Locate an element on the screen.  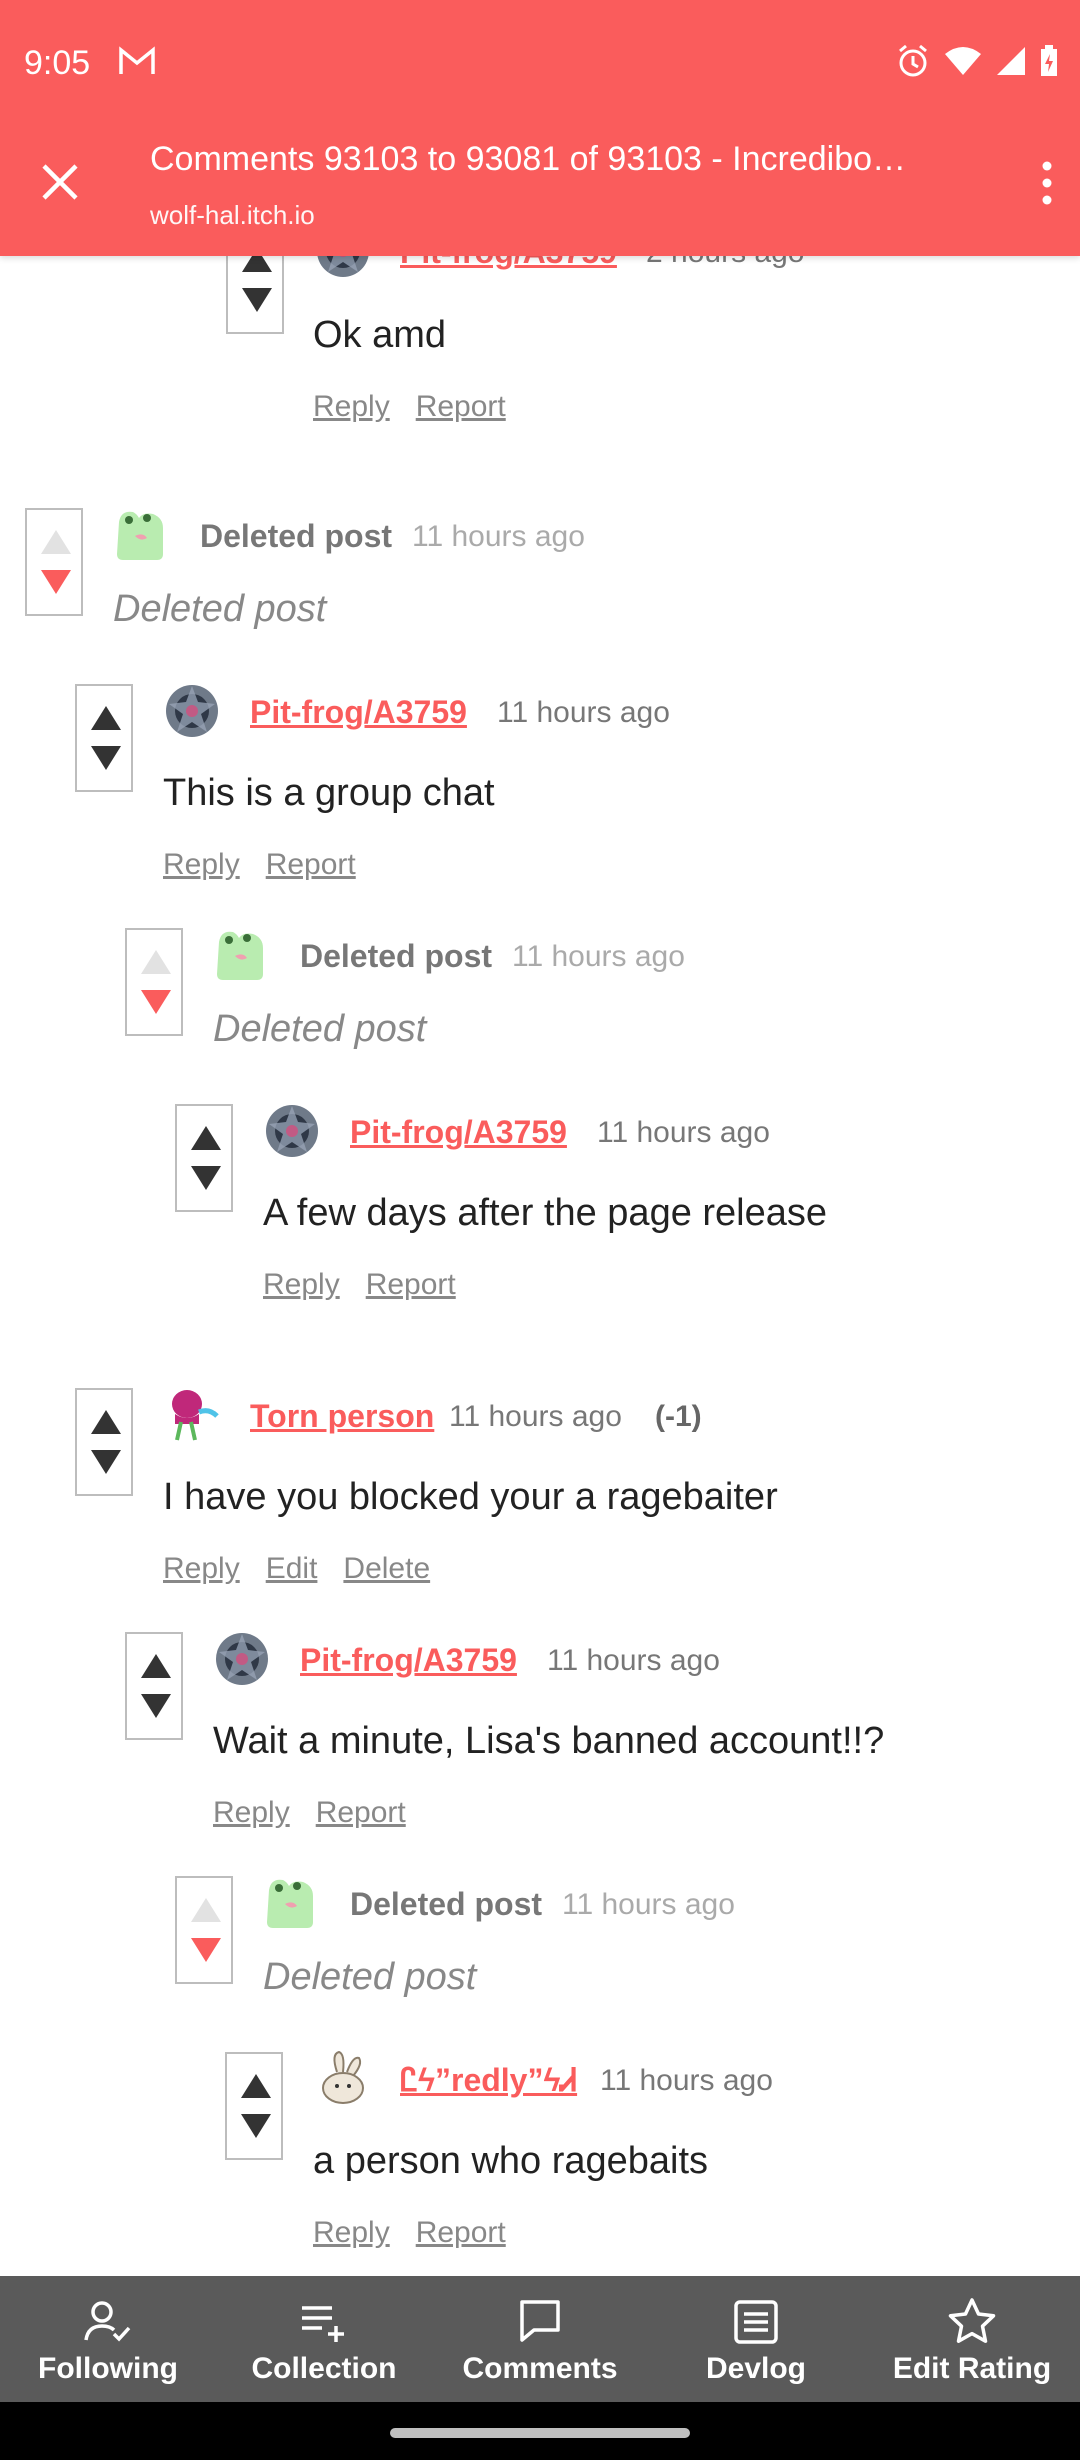
signal-icon is located at coordinates (1011, 61).